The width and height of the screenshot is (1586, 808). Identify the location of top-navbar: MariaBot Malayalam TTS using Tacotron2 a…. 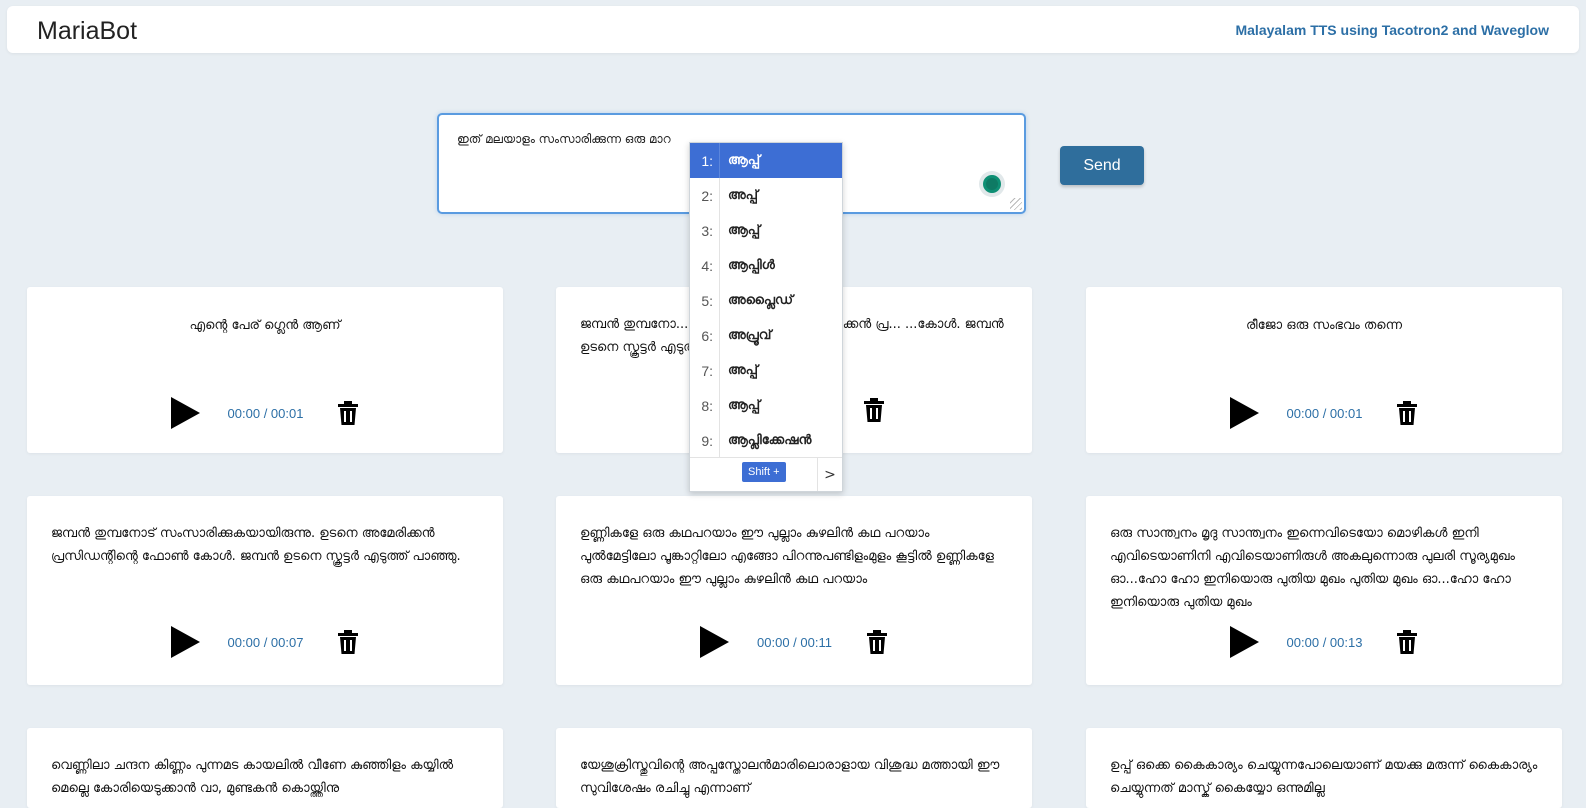
(793, 29).